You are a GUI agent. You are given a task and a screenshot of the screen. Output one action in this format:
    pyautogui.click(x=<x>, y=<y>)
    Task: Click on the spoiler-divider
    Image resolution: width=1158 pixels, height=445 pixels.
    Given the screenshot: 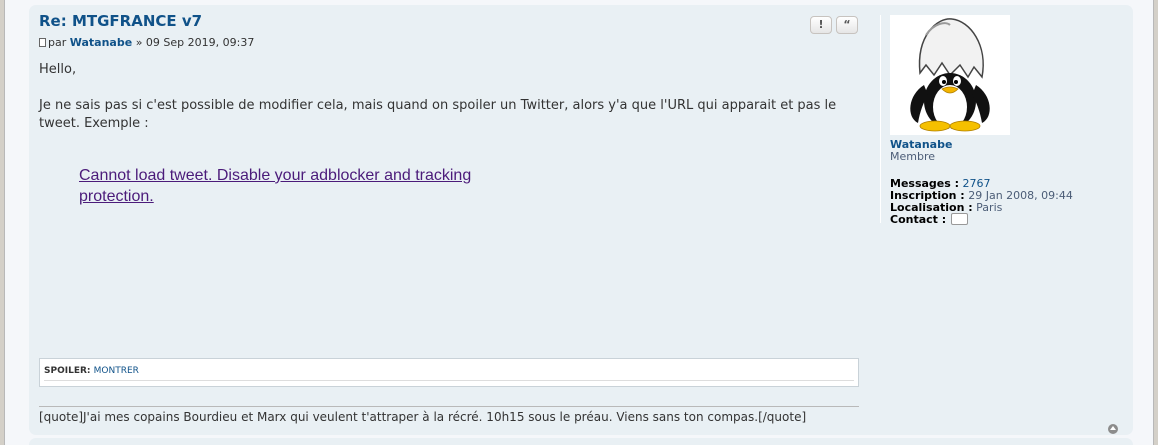 What is the action you would take?
    pyautogui.click(x=449, y=380)
    